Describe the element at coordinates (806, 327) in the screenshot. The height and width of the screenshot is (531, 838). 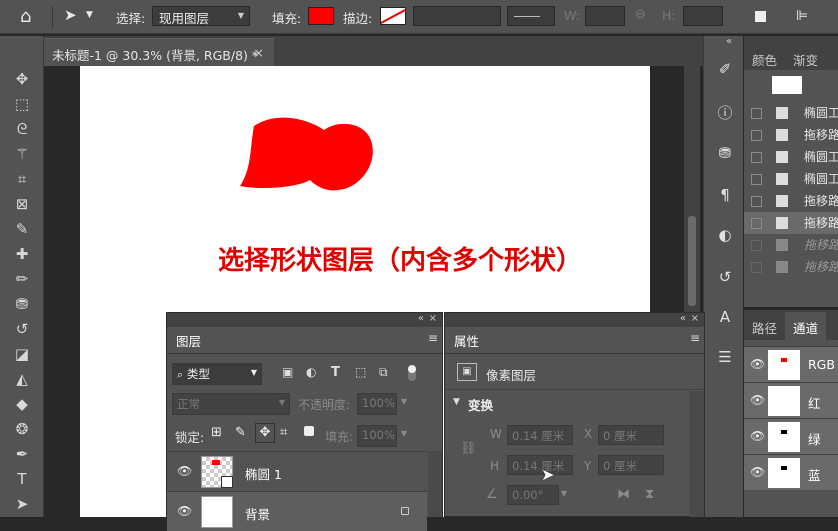
I see `tab-channels: 通道` at that location.